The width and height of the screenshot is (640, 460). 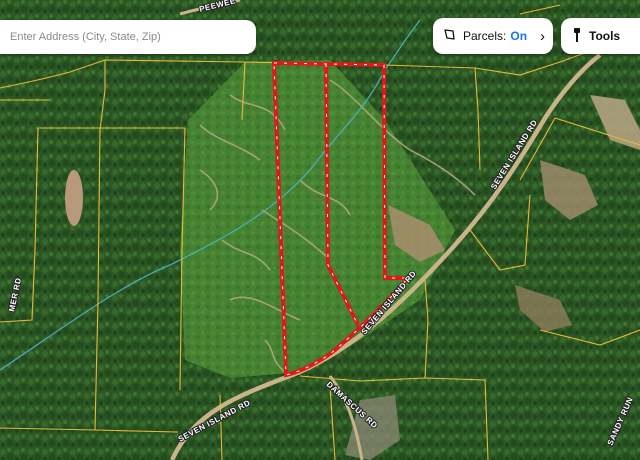 What do you see at coordinates (577, 36) in the screenshot?
I see `tools-icon` at bounding box center [577, 36].